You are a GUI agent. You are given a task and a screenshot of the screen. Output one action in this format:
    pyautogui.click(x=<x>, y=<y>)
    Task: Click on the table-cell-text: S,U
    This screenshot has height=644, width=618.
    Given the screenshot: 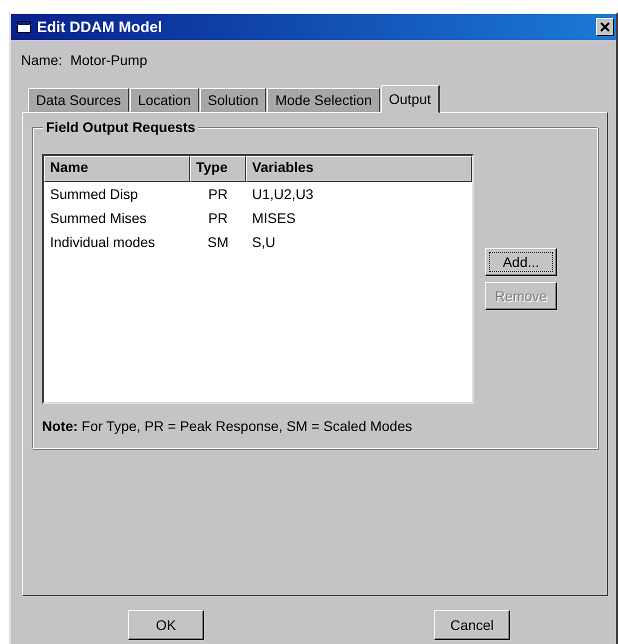 What is the action you would take?
    pyautogui.click(x=263, y=242)
    